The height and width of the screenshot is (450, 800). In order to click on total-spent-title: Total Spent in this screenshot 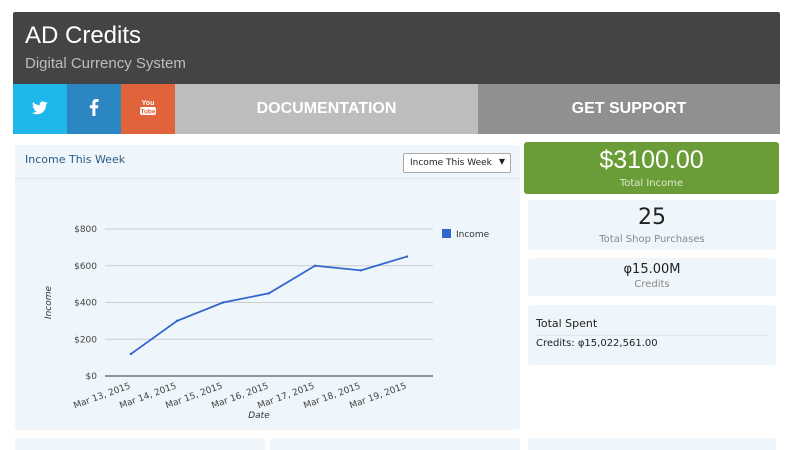, I will do `click(567, 323)`.